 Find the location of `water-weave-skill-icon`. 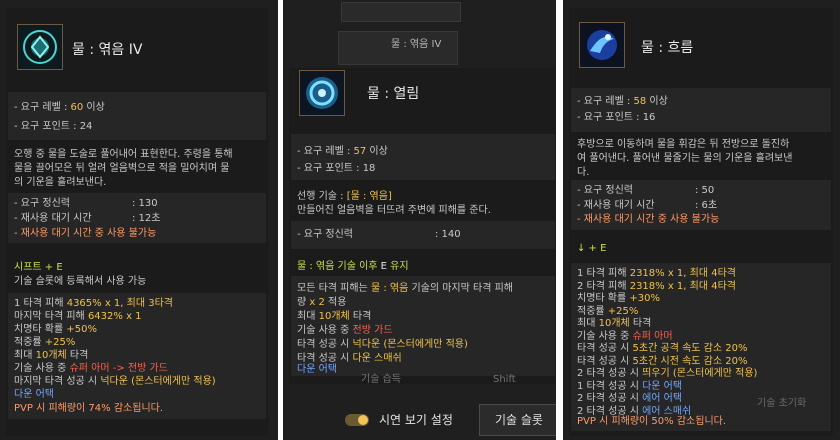

water-weave-skill-icon is located at coordinates (40, 47).